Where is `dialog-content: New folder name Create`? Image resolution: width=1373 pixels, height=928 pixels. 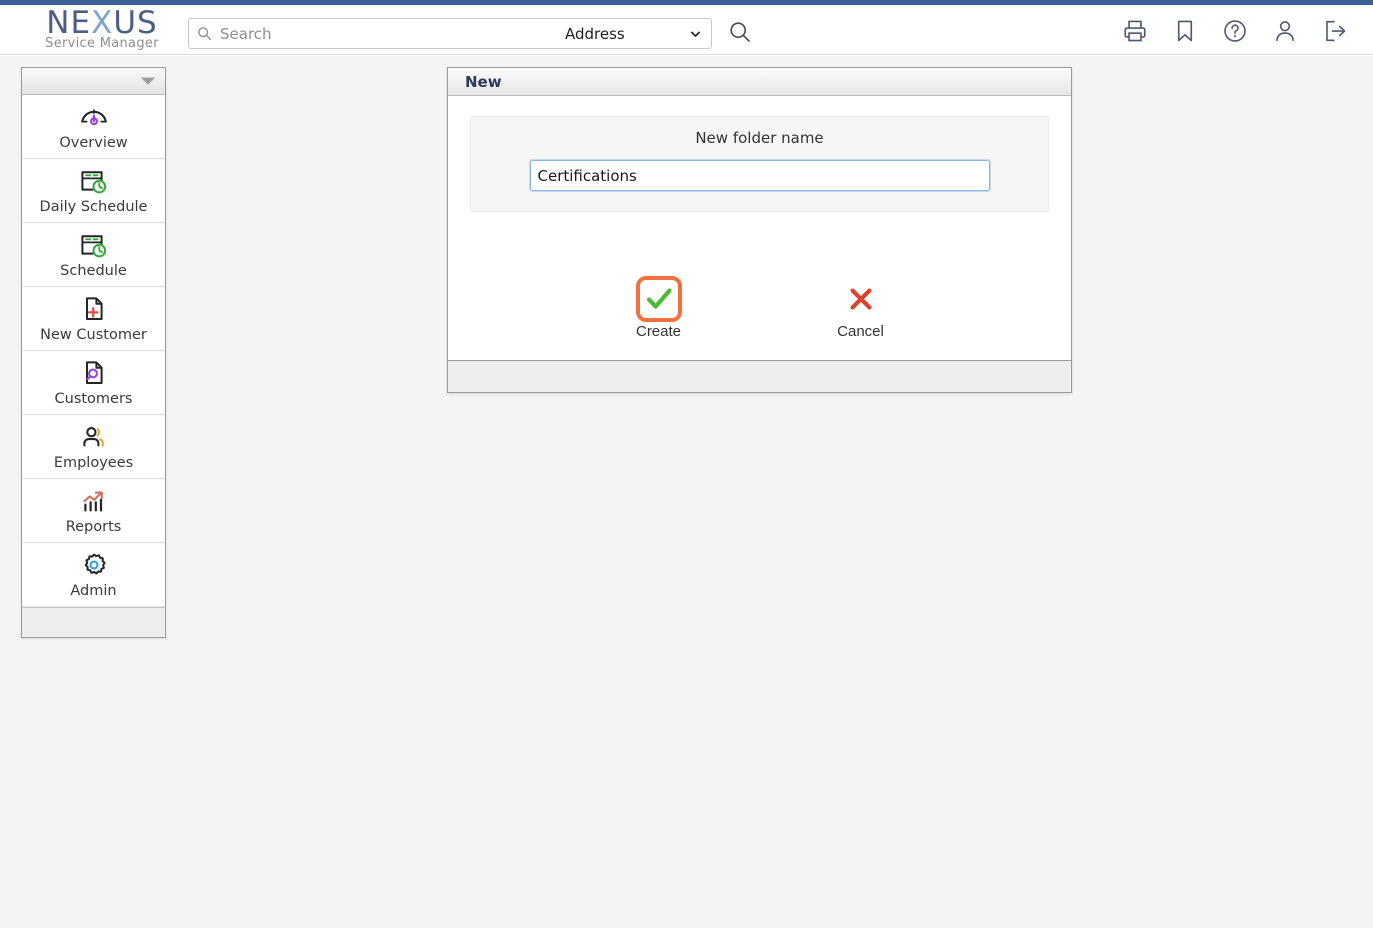
dialog-content: New folder name Create is located at coordinates (759, 228).